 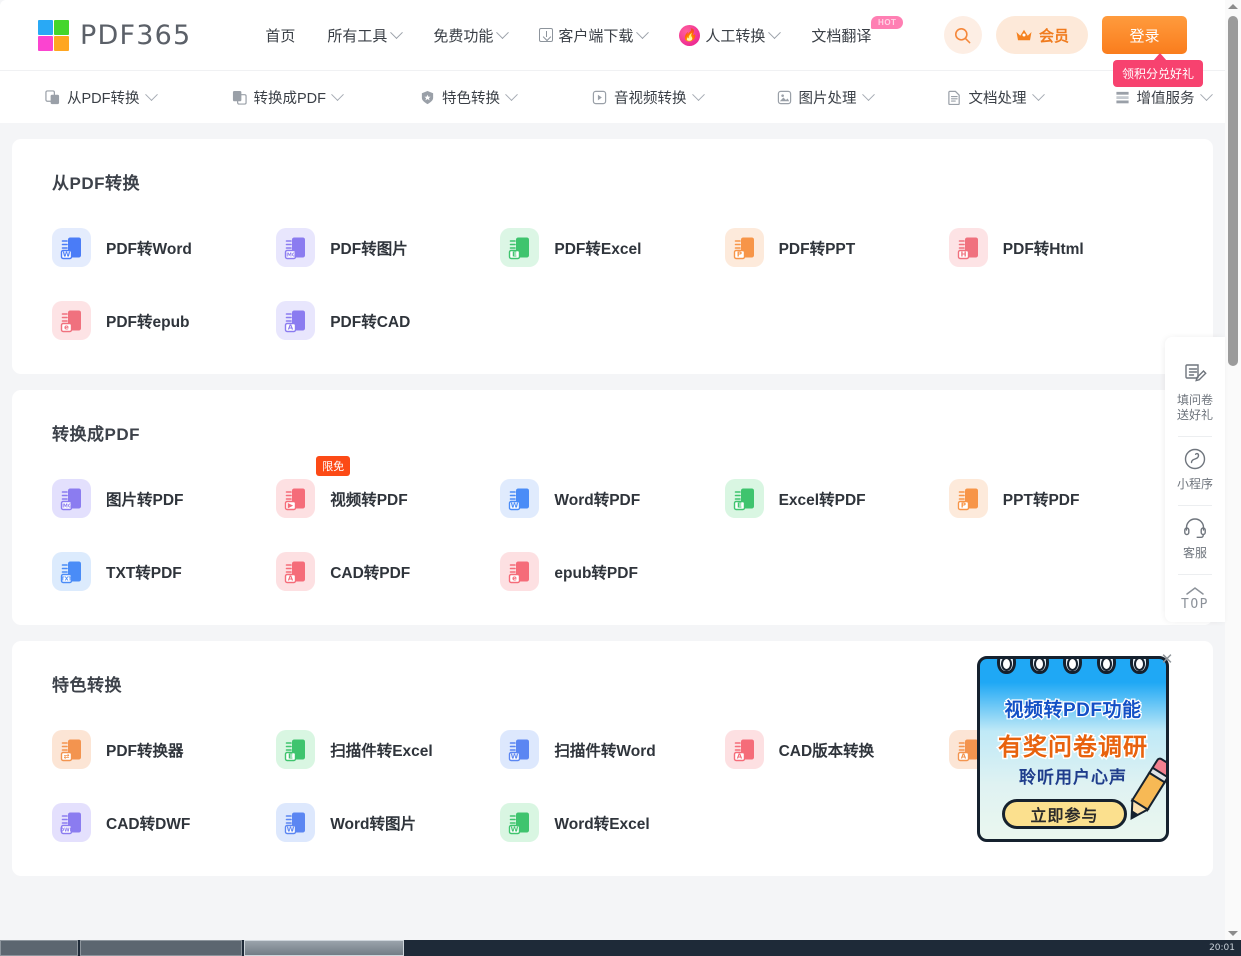 What do you see at coordinates (388, 487) in the screenshot?
I see `tool-item: ▶ 视频转PDF 限免` at bounding box center [388, 487].